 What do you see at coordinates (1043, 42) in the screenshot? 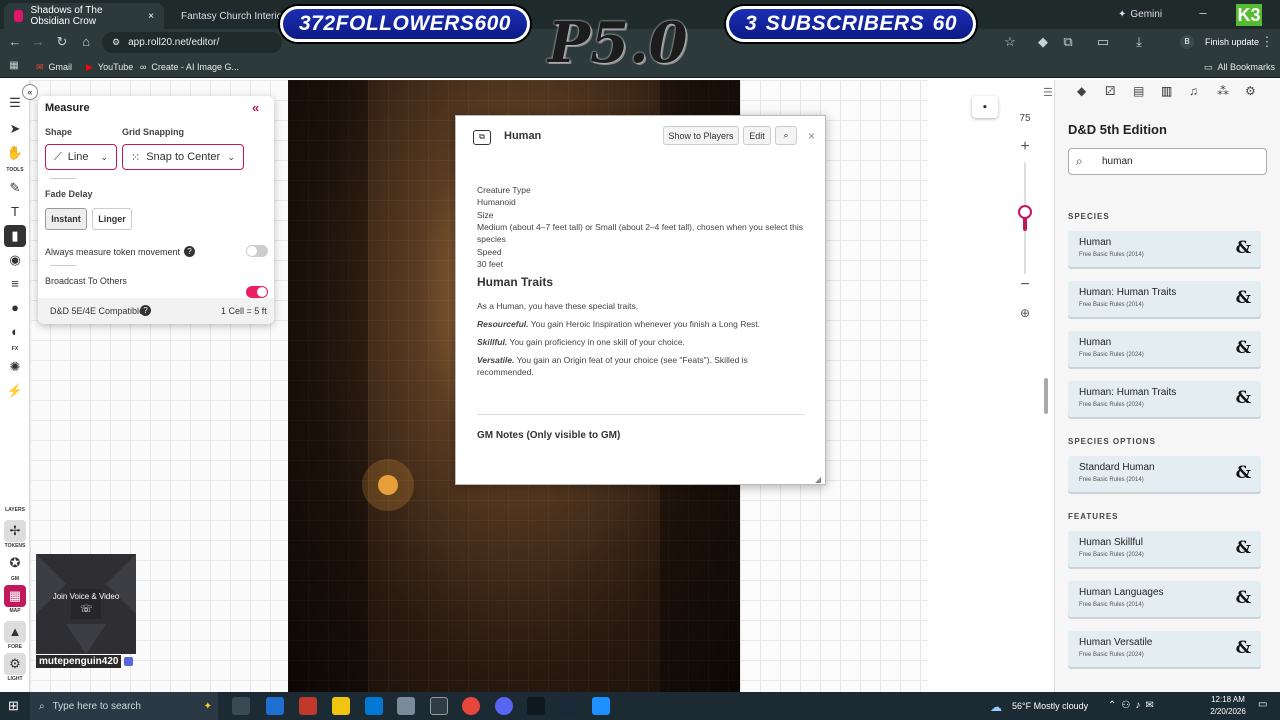
I see `extension-diamond-icon: ◆` at bounding box center [1043, 42].